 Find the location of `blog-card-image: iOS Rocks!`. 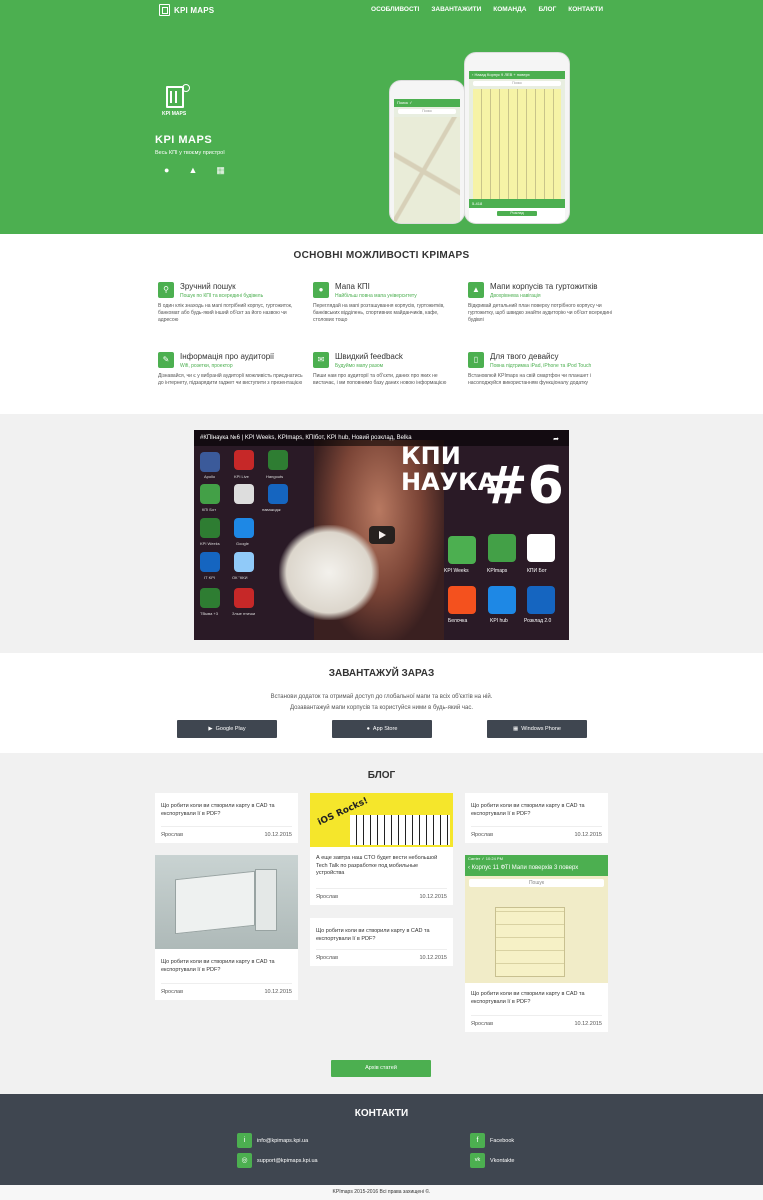

blog-card-image: iOS Rocks! is located at coordinates (381, 820).